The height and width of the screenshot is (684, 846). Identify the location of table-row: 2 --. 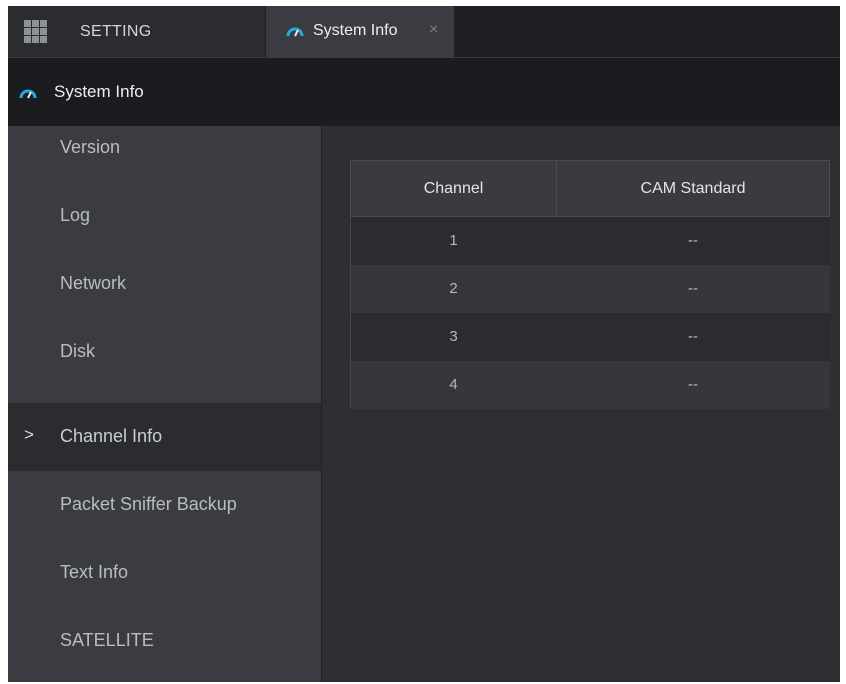
(590, 289).